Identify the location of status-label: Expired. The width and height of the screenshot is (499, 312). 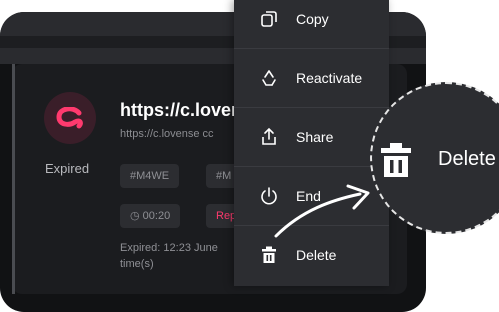
(67, 168).